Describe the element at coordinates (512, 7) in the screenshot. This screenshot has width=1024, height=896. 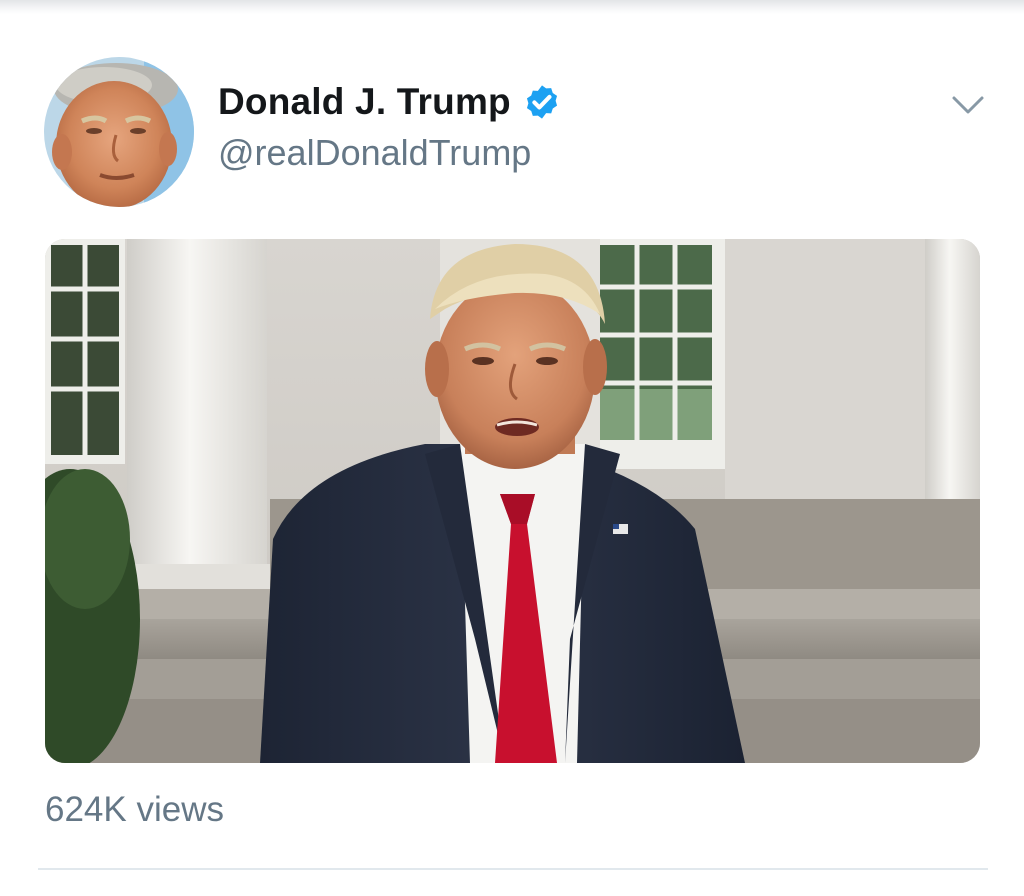
I see `header-shadow` at that location.